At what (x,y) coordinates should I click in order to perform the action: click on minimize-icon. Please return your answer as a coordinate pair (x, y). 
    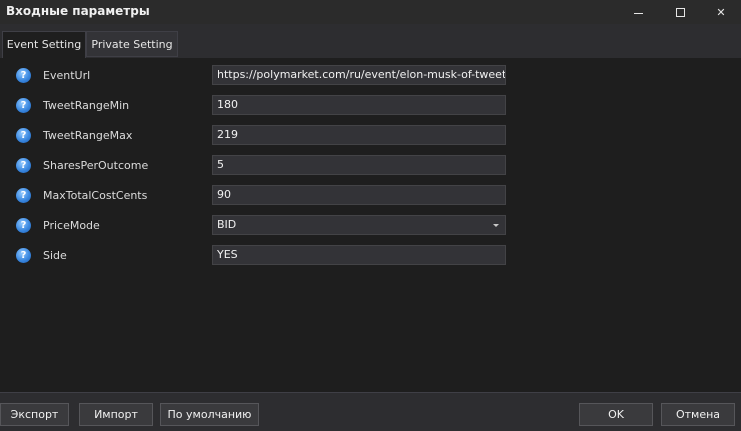
    Looking at the image, I should click on (638, 13).